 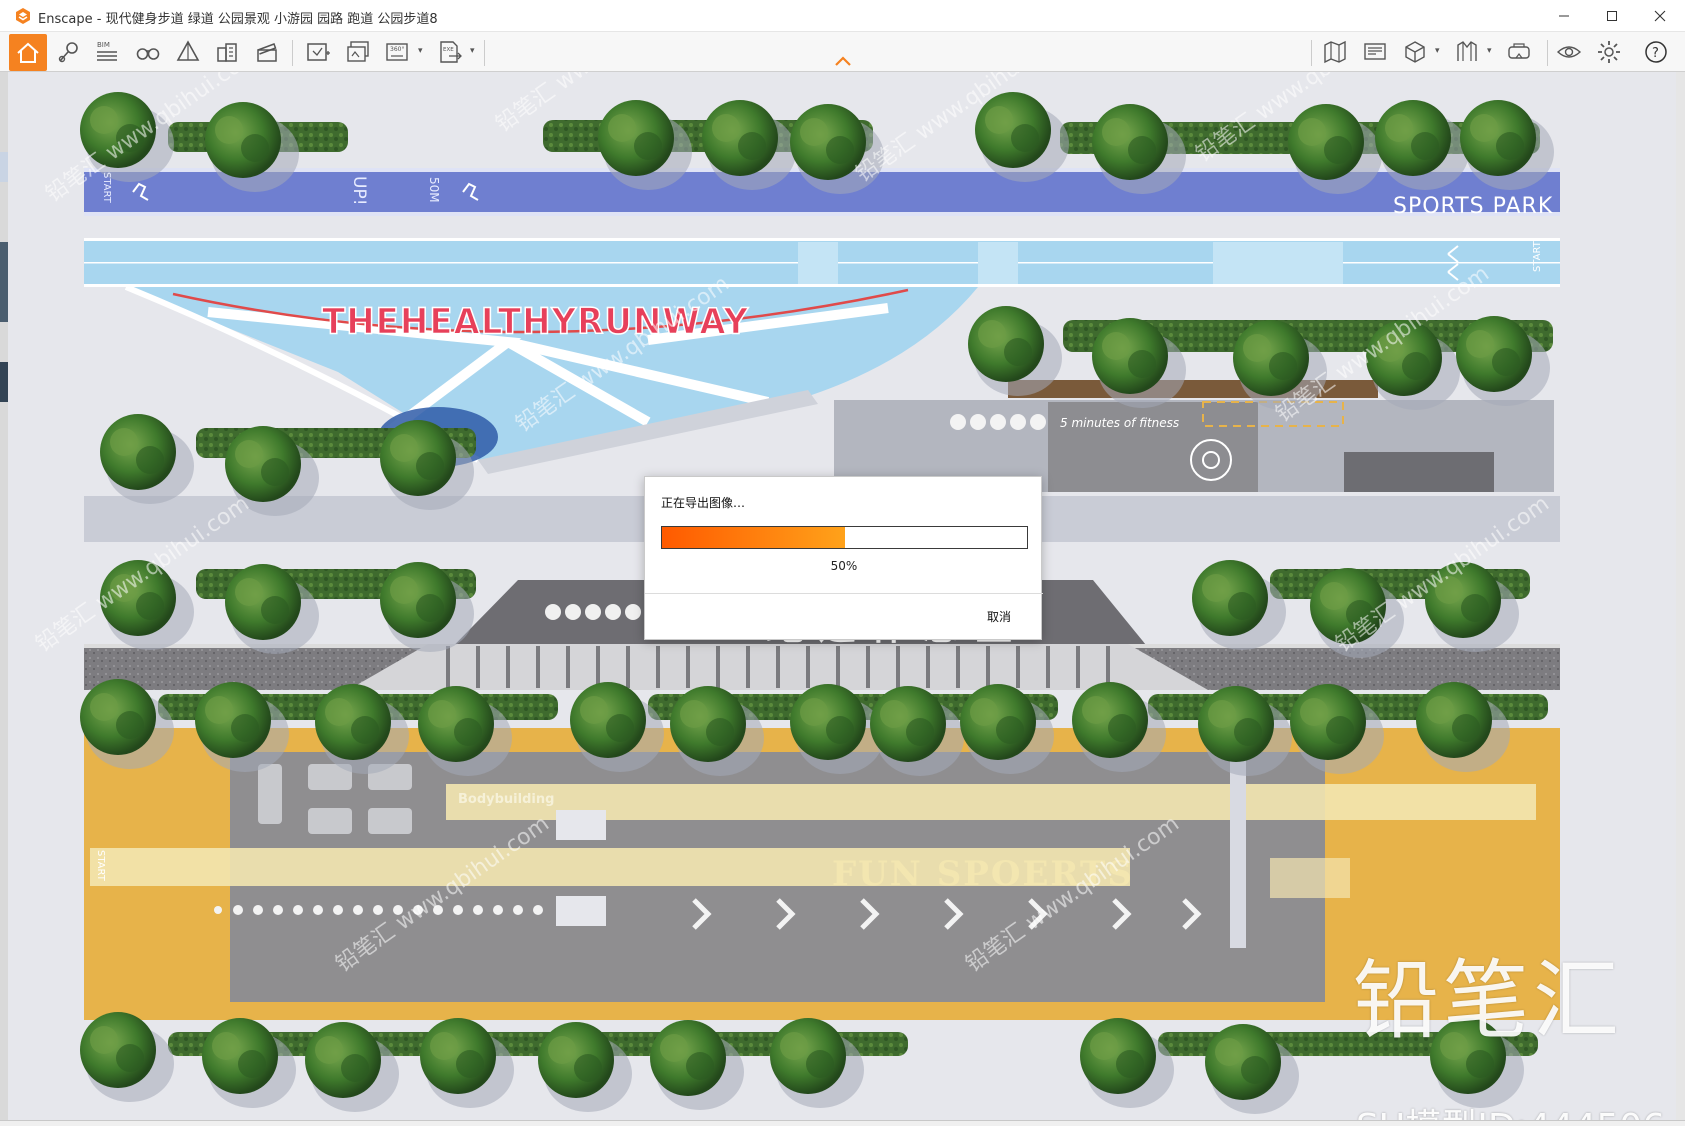 What do you see at coordinates (535, 322) in the screenshot?
I see `healthy-runway-title: THEHEALTHYRUNWAY` at bounding box center [535, 322].